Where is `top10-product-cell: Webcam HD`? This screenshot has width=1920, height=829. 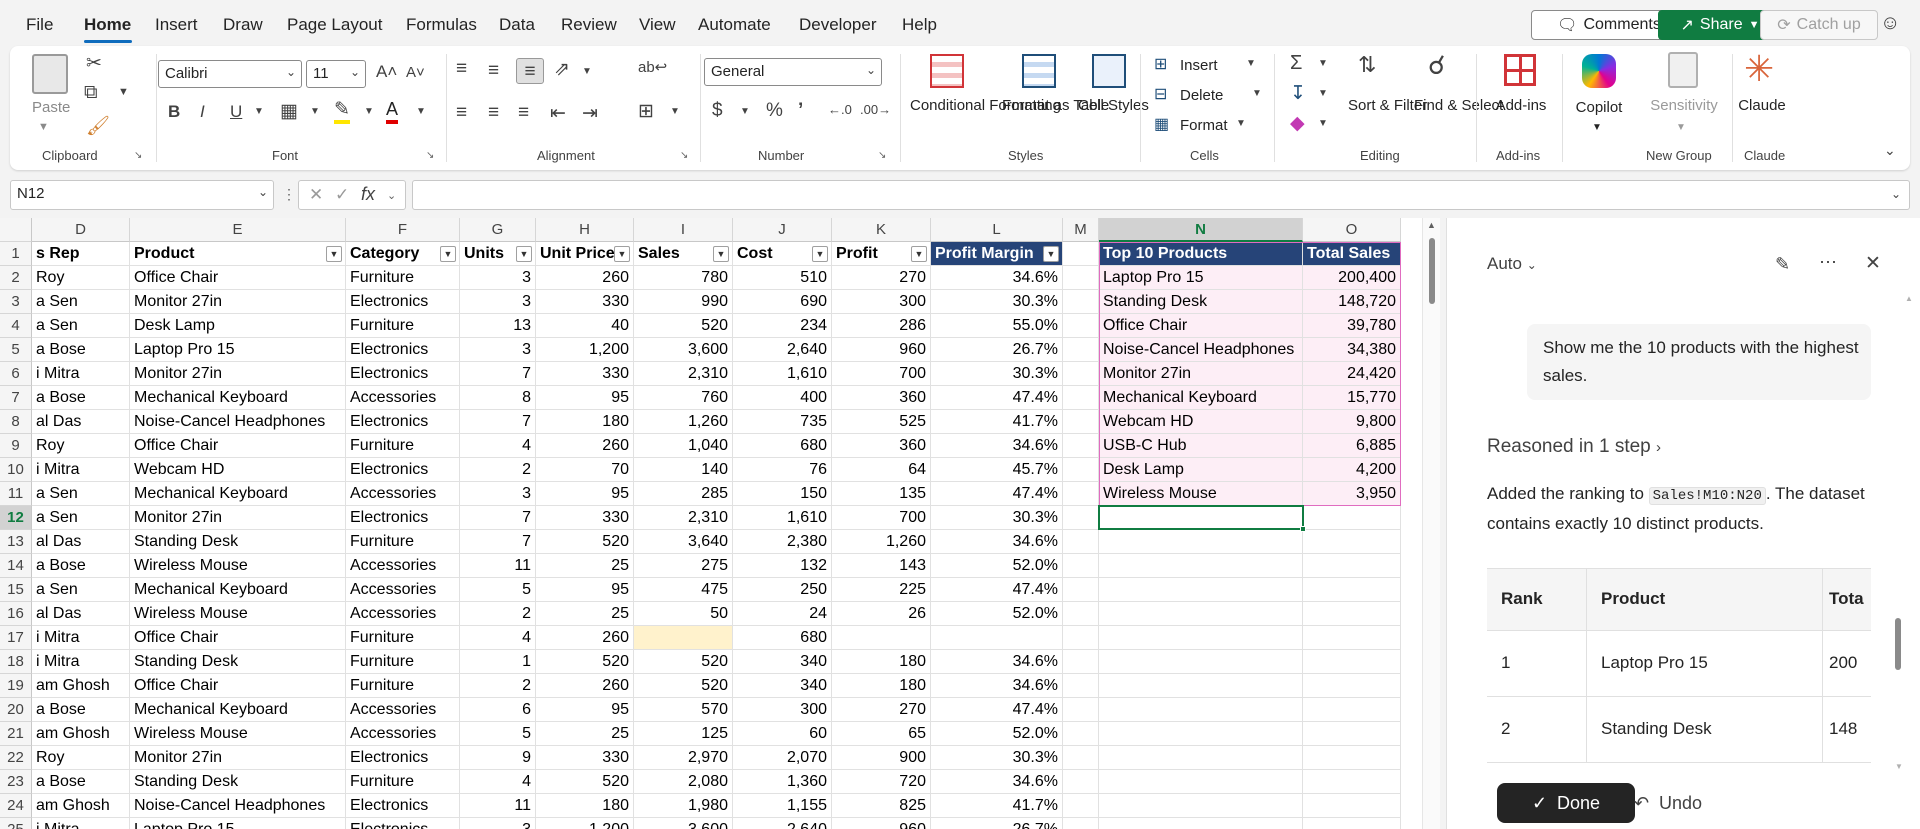 top10-product-cell: Webcam HD is located at coordinates (1201, 422).